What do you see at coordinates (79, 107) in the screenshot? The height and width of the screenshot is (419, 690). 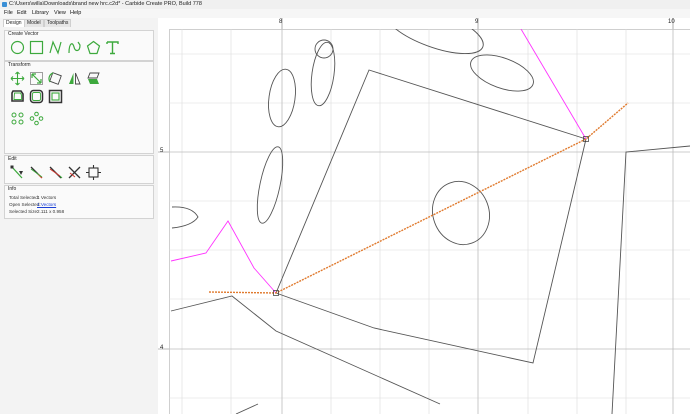 I see `transform-section: Transform` at bounding box center [79, 107].